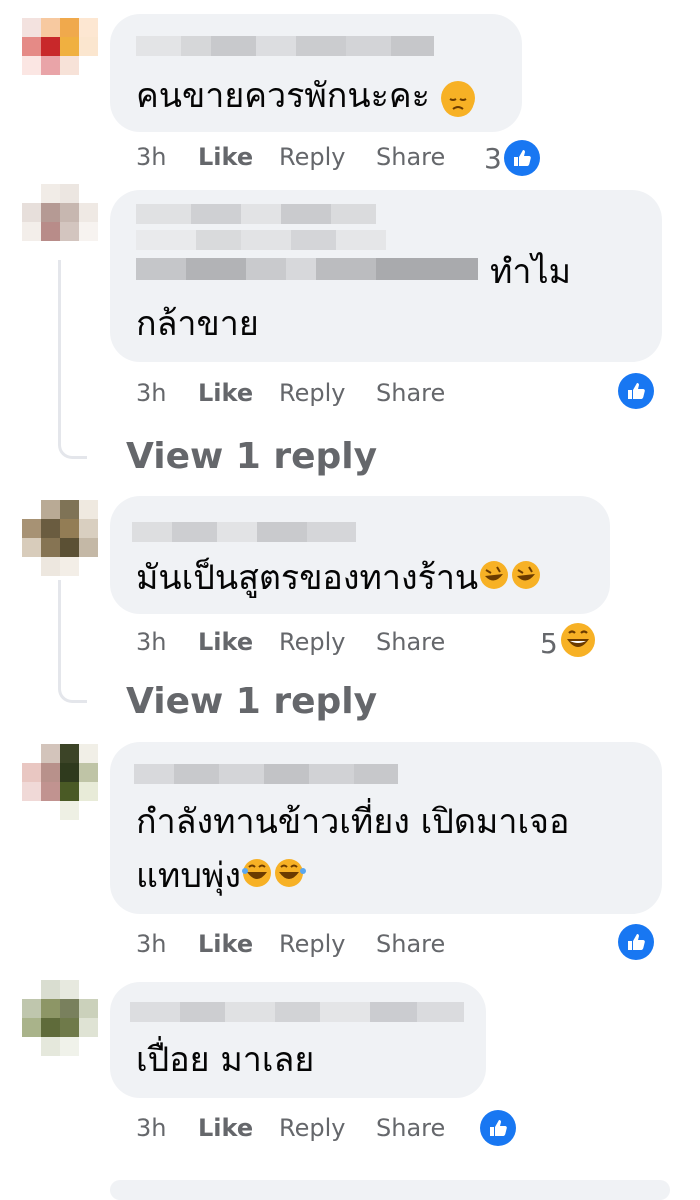 This screenshot has width=700, height=1200. What do you see at coordinates (221, 877) in the screenshot?
I see `comment-text: แทบพุ่ง` at bounding box center [221, 877].